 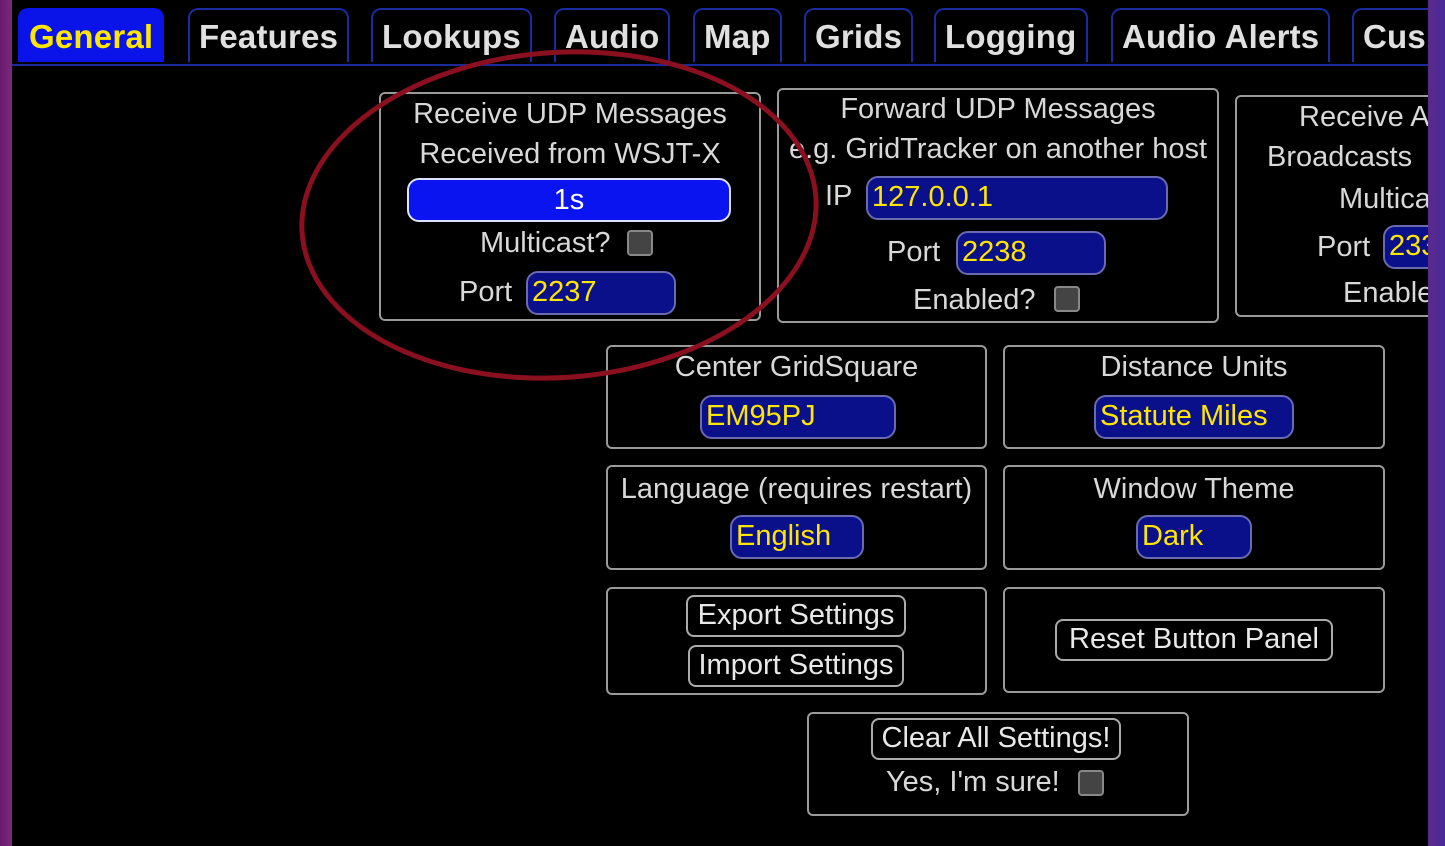 What do you see at coordinates (1221, 35) in the screenshot?
I see `tab-audio-alerts: Audio Alerts` at bounding box center [1221, 35].